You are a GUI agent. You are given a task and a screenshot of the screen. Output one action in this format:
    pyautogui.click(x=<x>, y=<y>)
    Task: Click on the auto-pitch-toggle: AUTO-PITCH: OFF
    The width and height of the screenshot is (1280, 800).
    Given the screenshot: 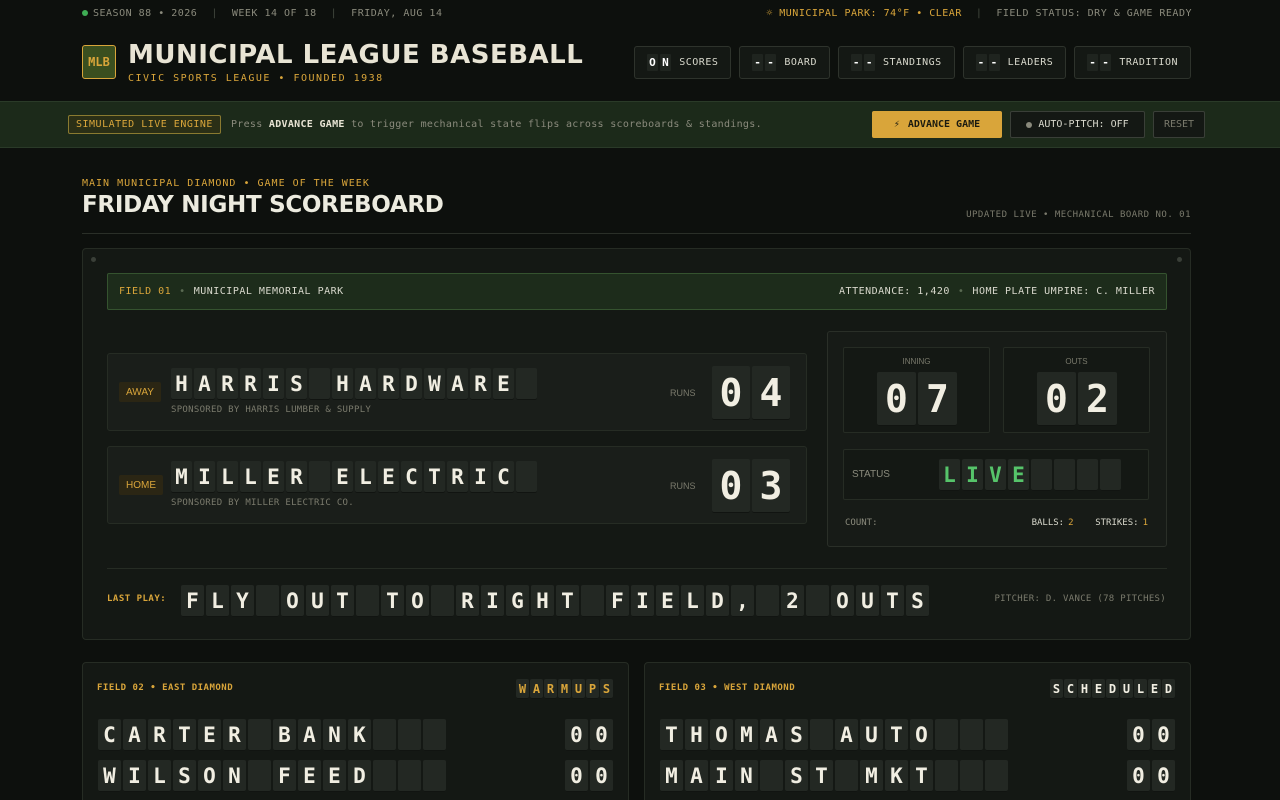 What is the action you would take?
    pyautogui.click(x=1077, y=124)
    